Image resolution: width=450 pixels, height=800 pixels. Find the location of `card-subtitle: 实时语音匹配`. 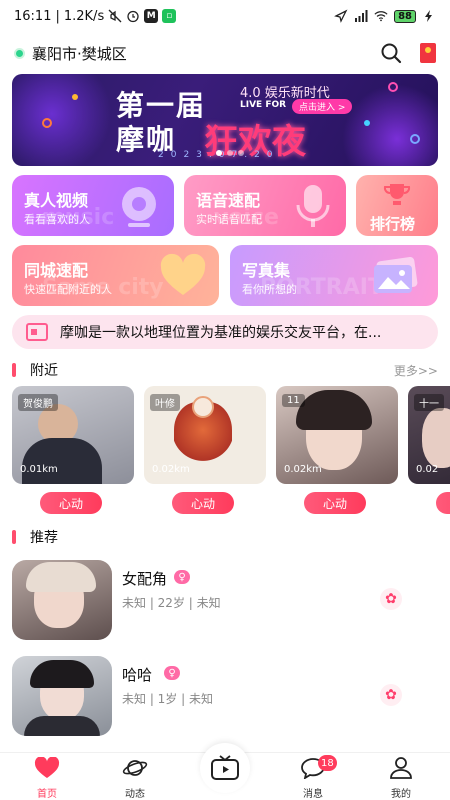

card-subtitle: 实时语音匹配 is located at coordinates (229, 219).